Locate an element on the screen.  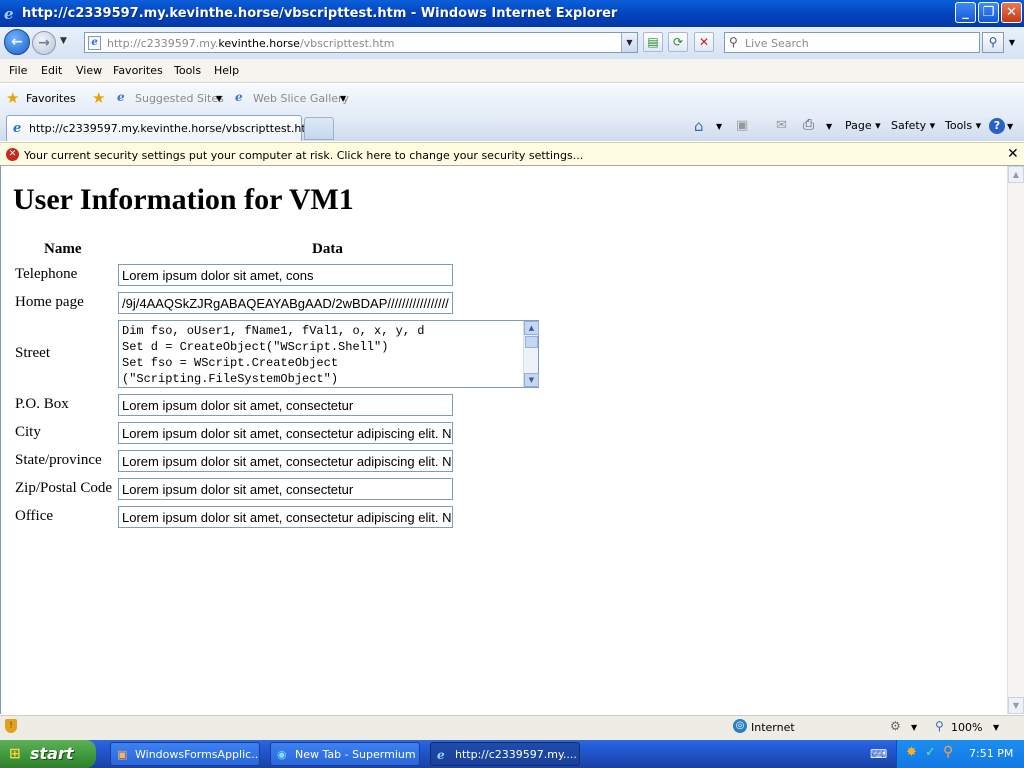
security-warning-icon: ✕ is located at coordinates (12, 154).